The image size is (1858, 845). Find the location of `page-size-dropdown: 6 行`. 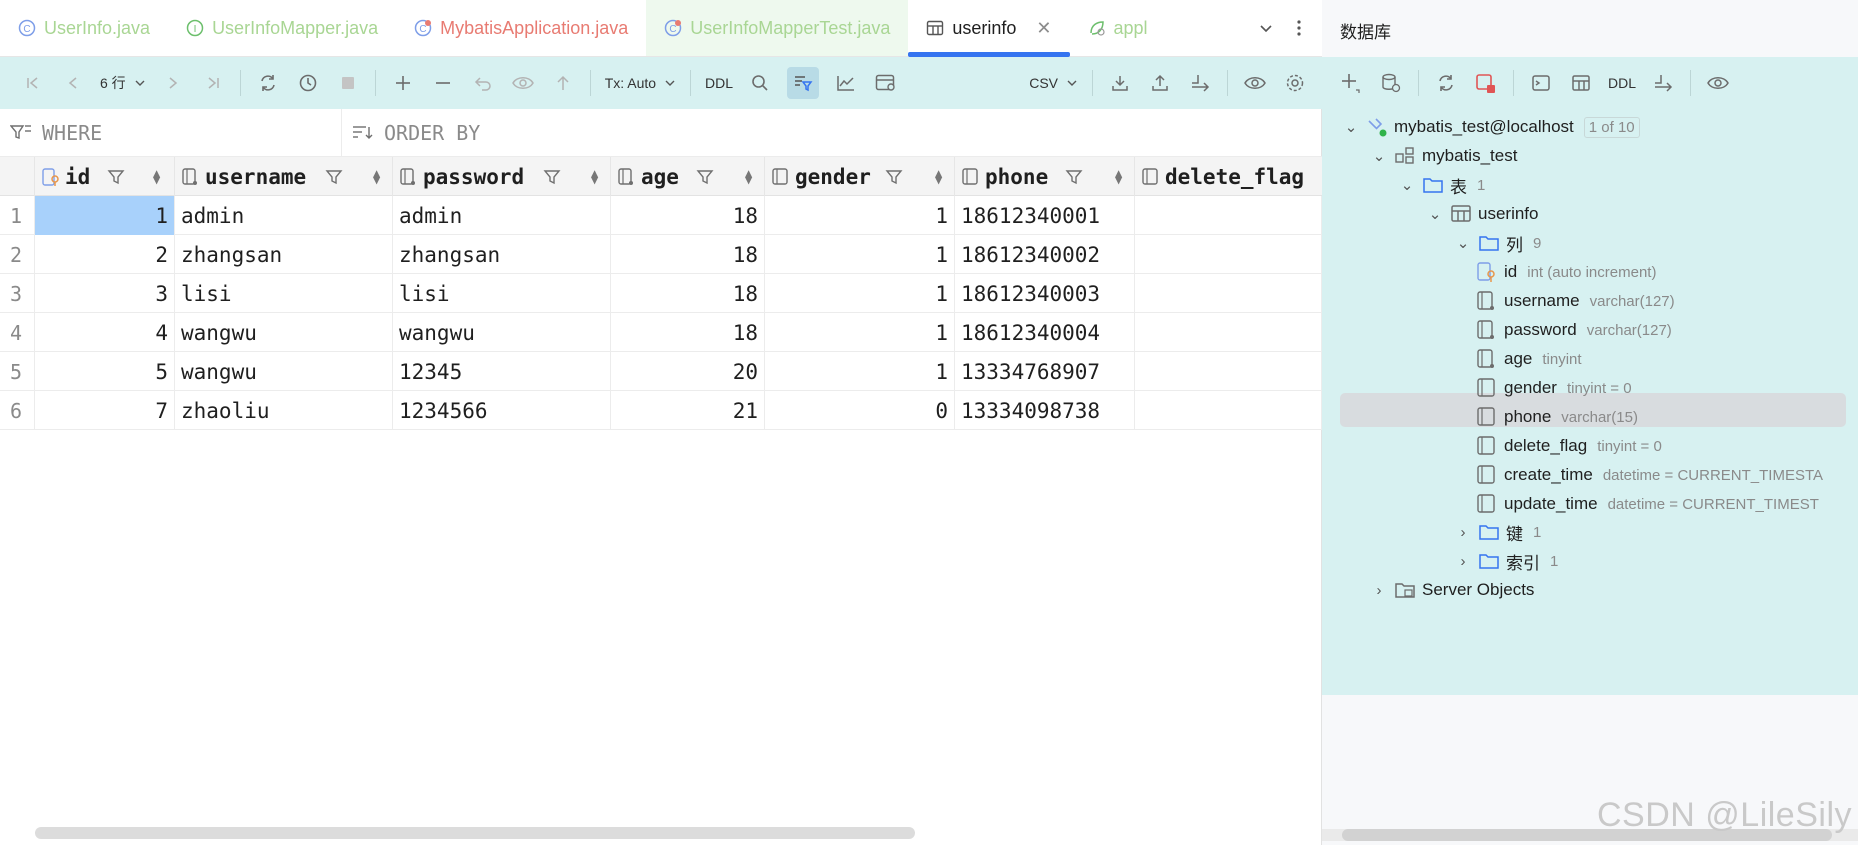

page-size-dropdown: 6 行 is located at coordinates (123, 83).